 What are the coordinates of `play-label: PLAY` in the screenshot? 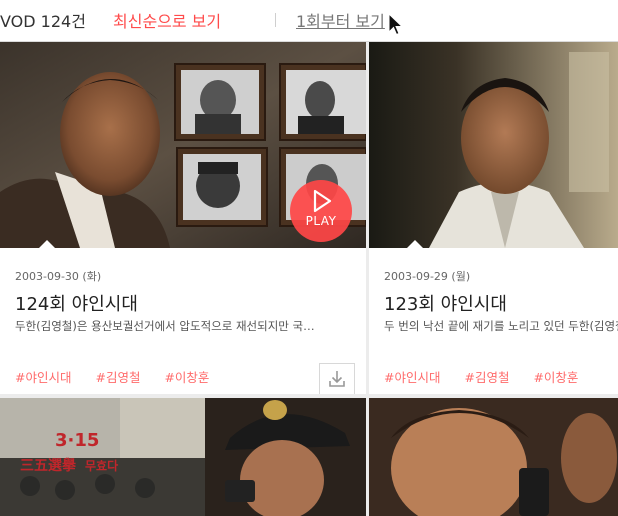 It's located at (321, 221).